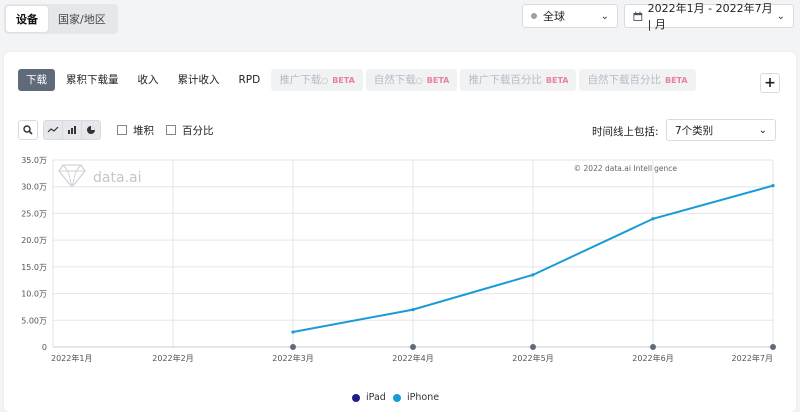  I want to click on y-tick-label: 25.0万, so click(34, 213).